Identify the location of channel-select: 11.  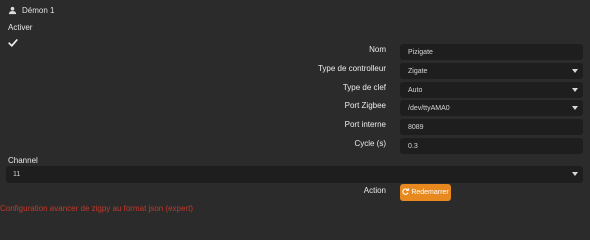
(294, 174).